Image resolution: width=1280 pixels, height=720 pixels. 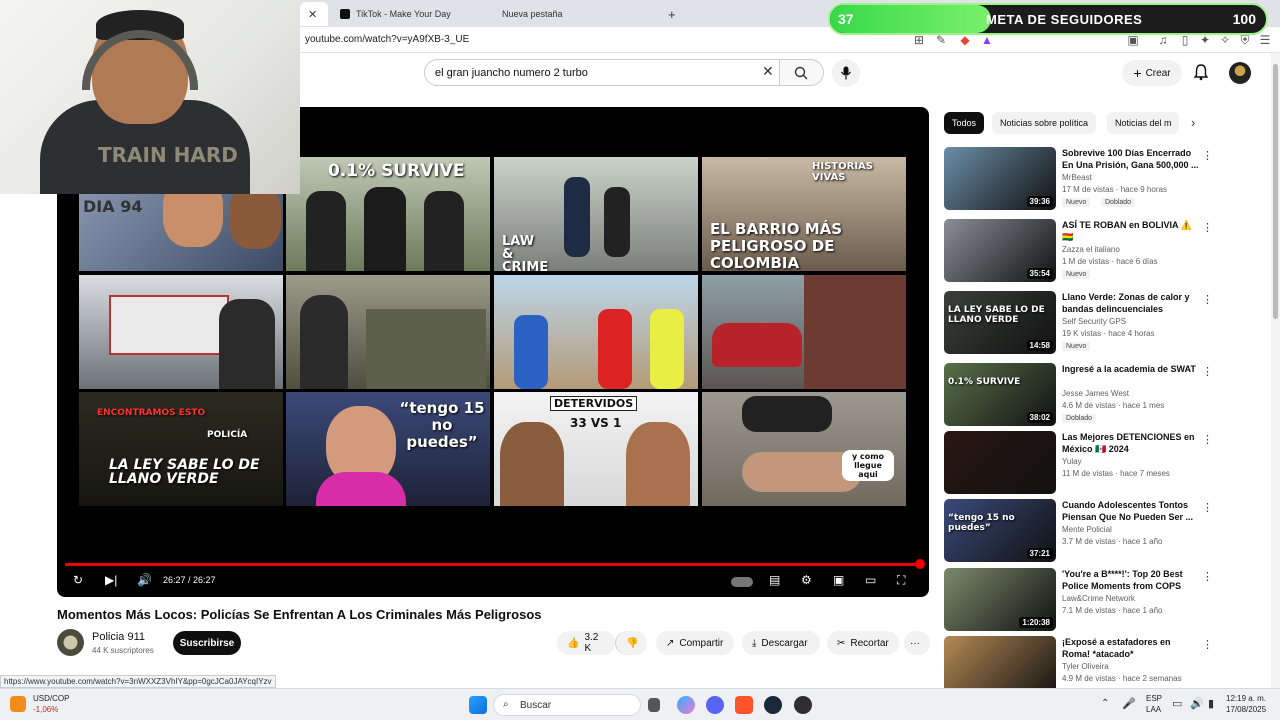 What do you see at coordinates (1077, 177) in the screenshot?
I see `recommendation-channel: MrBeast` at bounding box center [1077, 177].